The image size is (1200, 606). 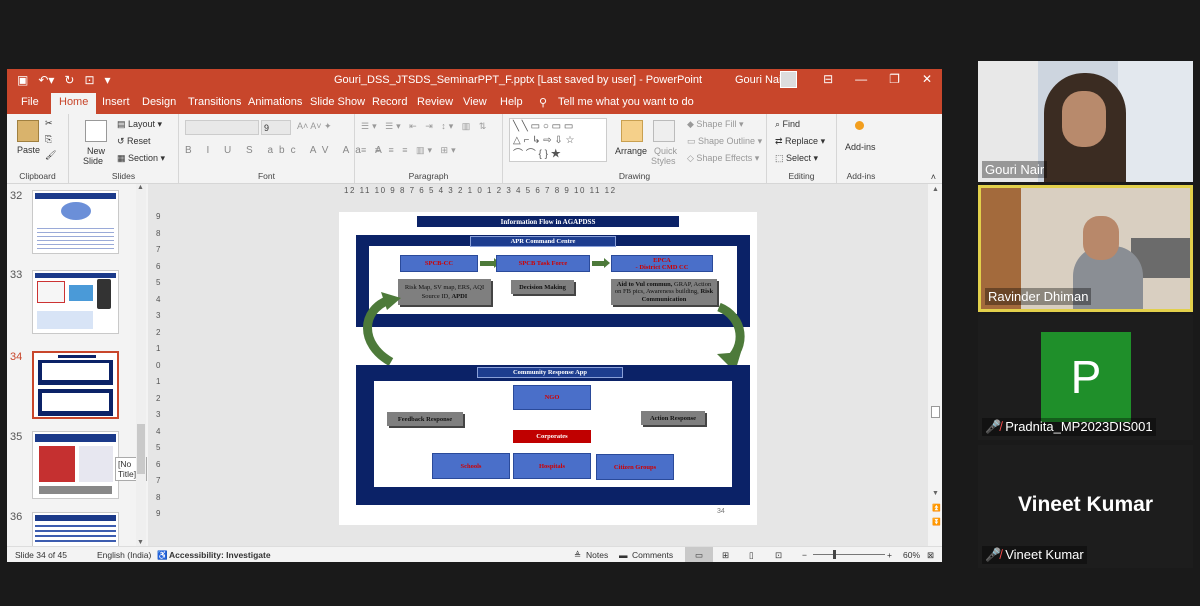 I want to click on layout-button: ▤ Layout ▾, so click(x=139, y=124).